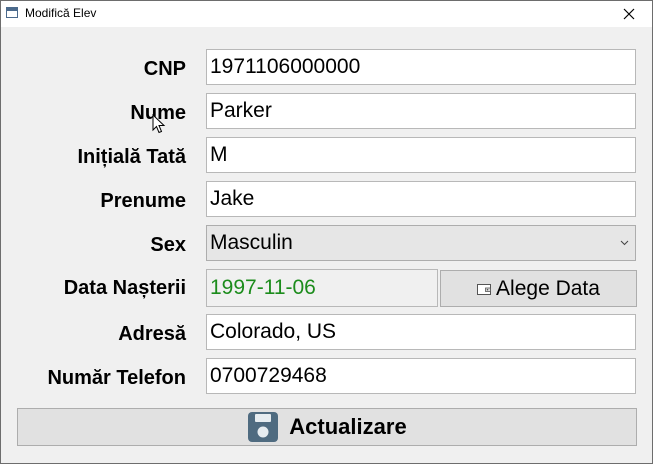 The image size is (653, 464). Describe the element at coordinates (164, 69) in the screenshot. I see `cnp-label: CNP` at that location.